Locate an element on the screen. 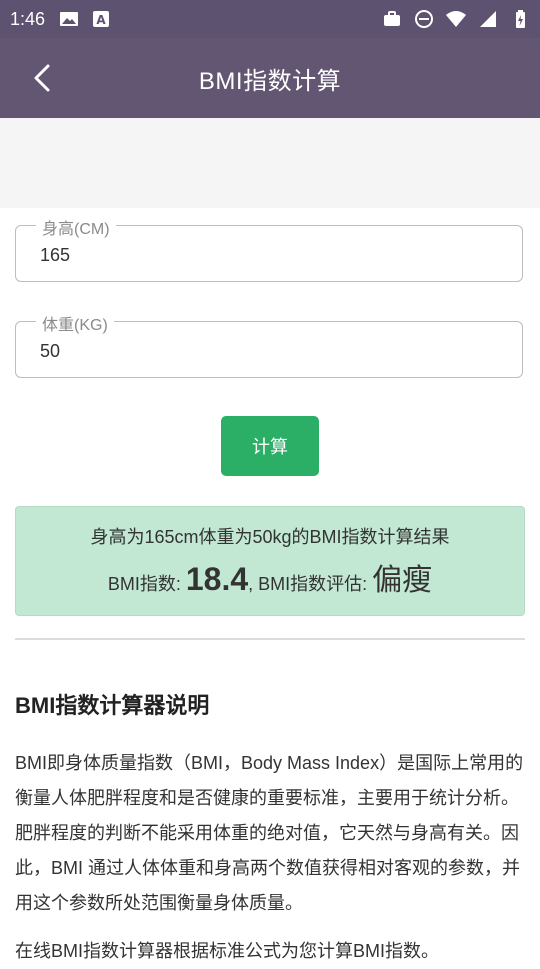  calculate-button: 计算 is located at coordinates (270, 446).